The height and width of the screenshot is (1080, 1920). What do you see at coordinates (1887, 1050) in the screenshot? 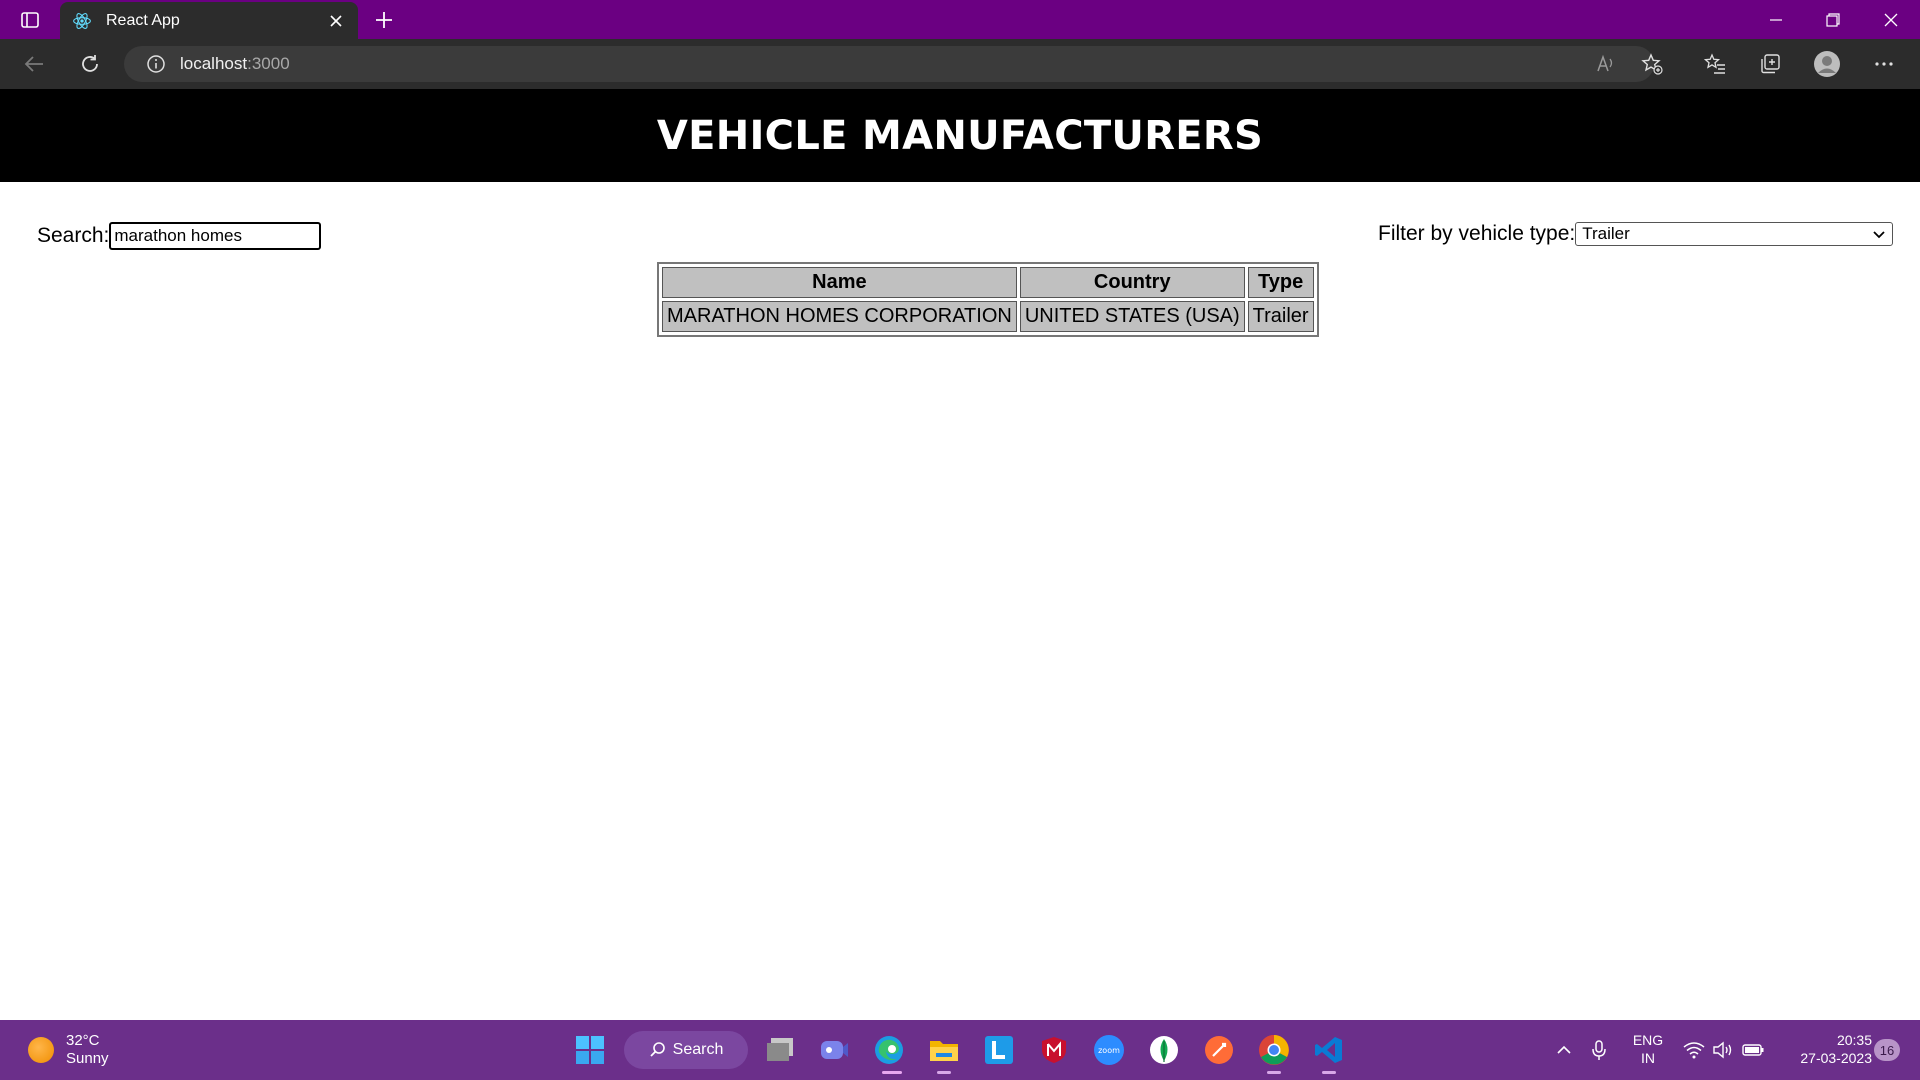
I see `notification-badge: 16` at bounding box center [1887, 1050].